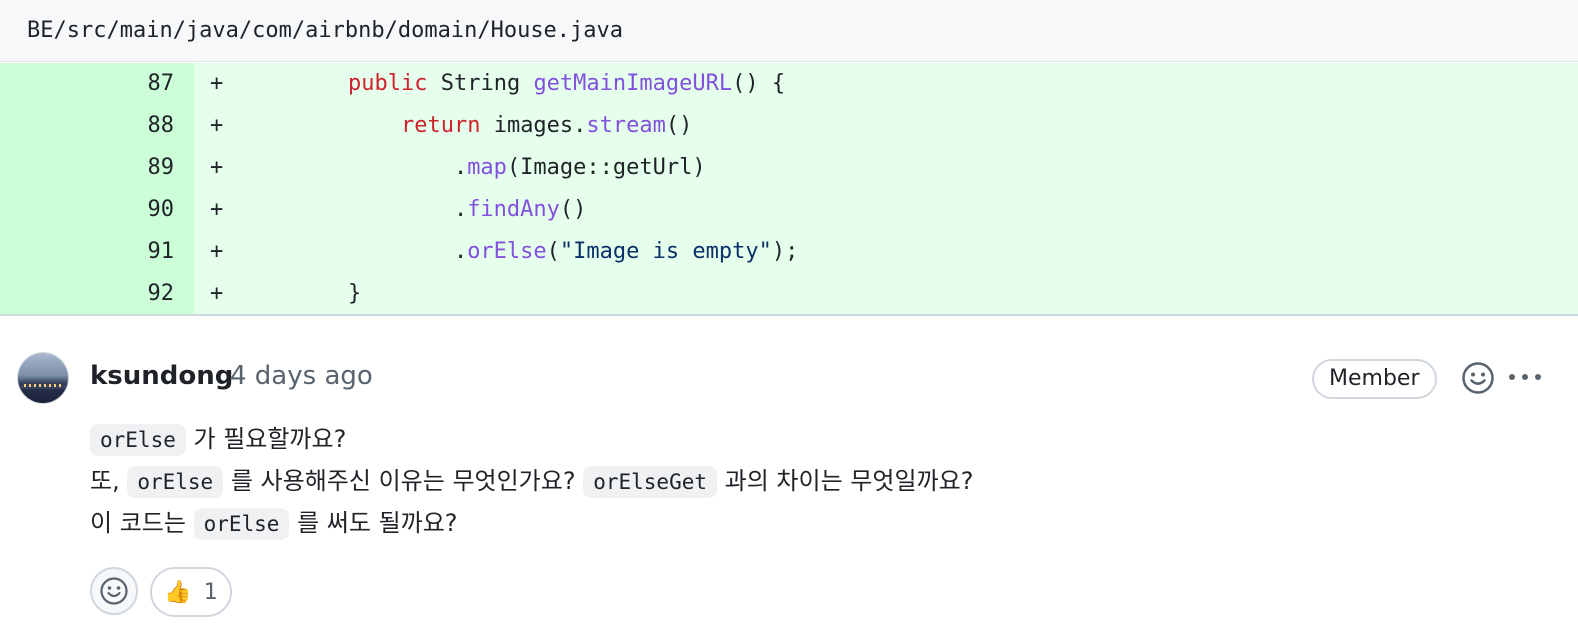  I want to click on code-line: + .orElse("Image is empty");, so click(886, 252).